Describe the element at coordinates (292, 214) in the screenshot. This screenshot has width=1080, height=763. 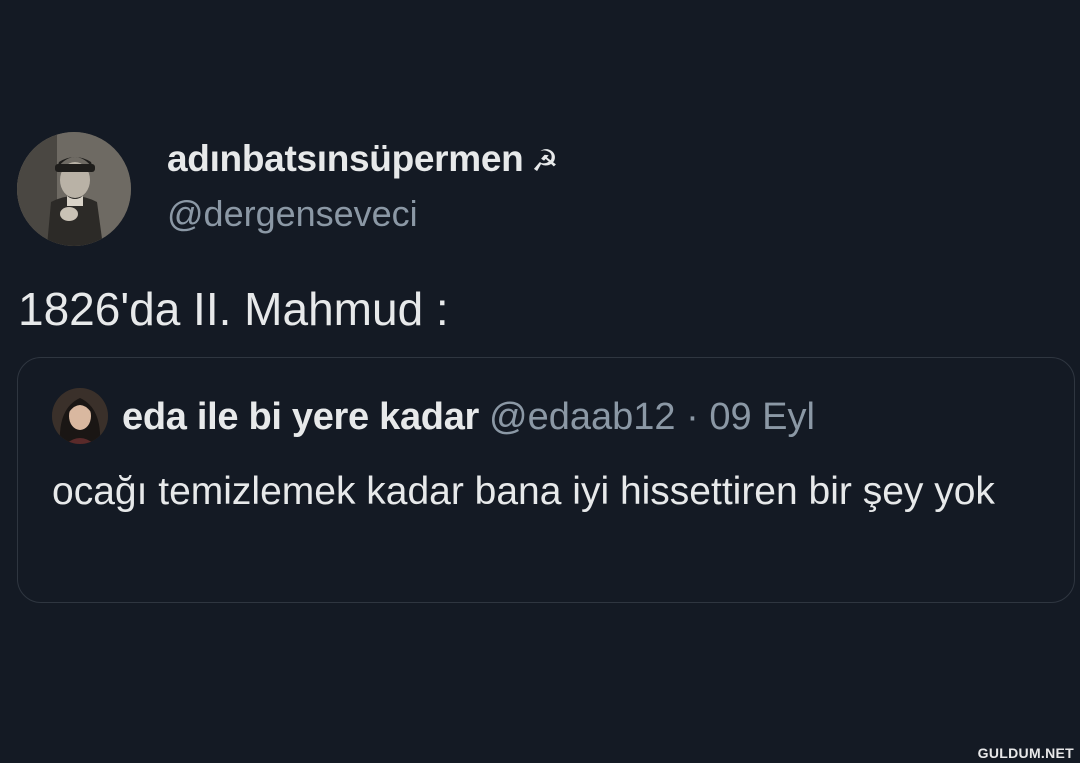
I see `author-handle: @dergenseveci` at that location.